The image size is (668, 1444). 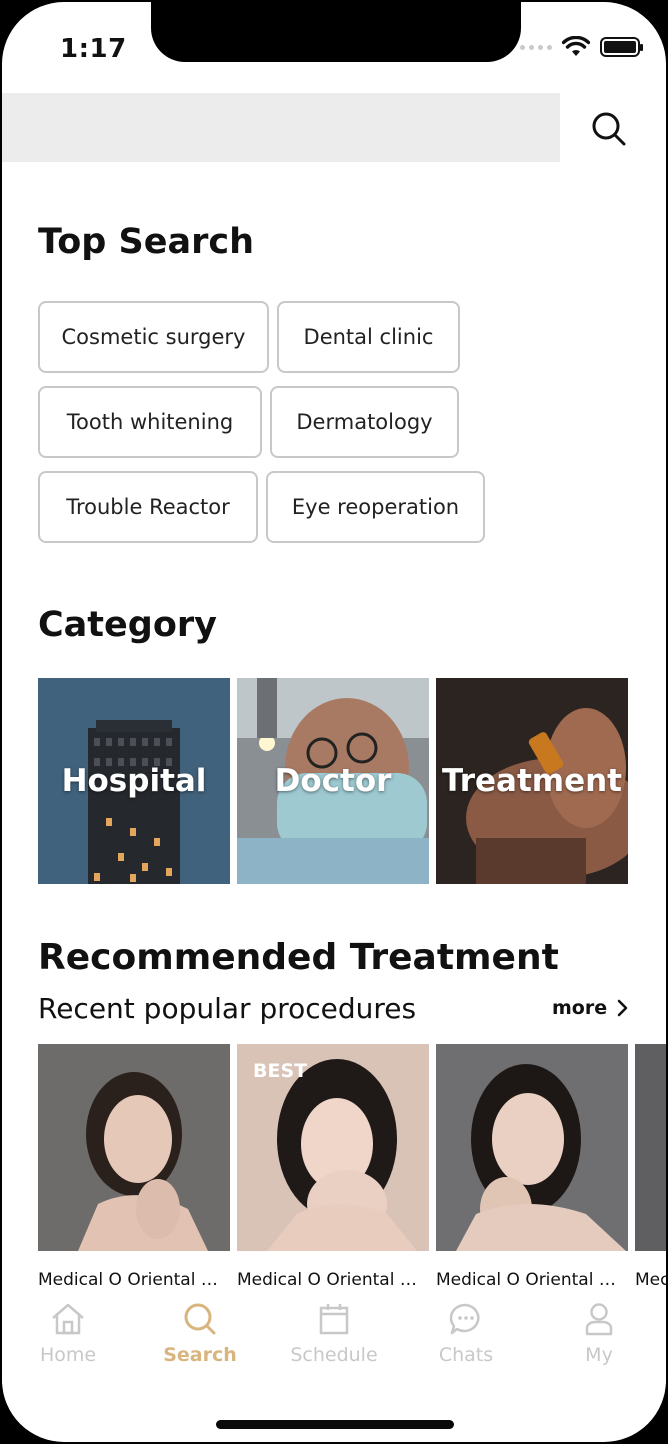 What do you see at coordinates (146, 242) in the screenshot?
I see `top-search-title: Top Search` at bounding box center [146, 242].